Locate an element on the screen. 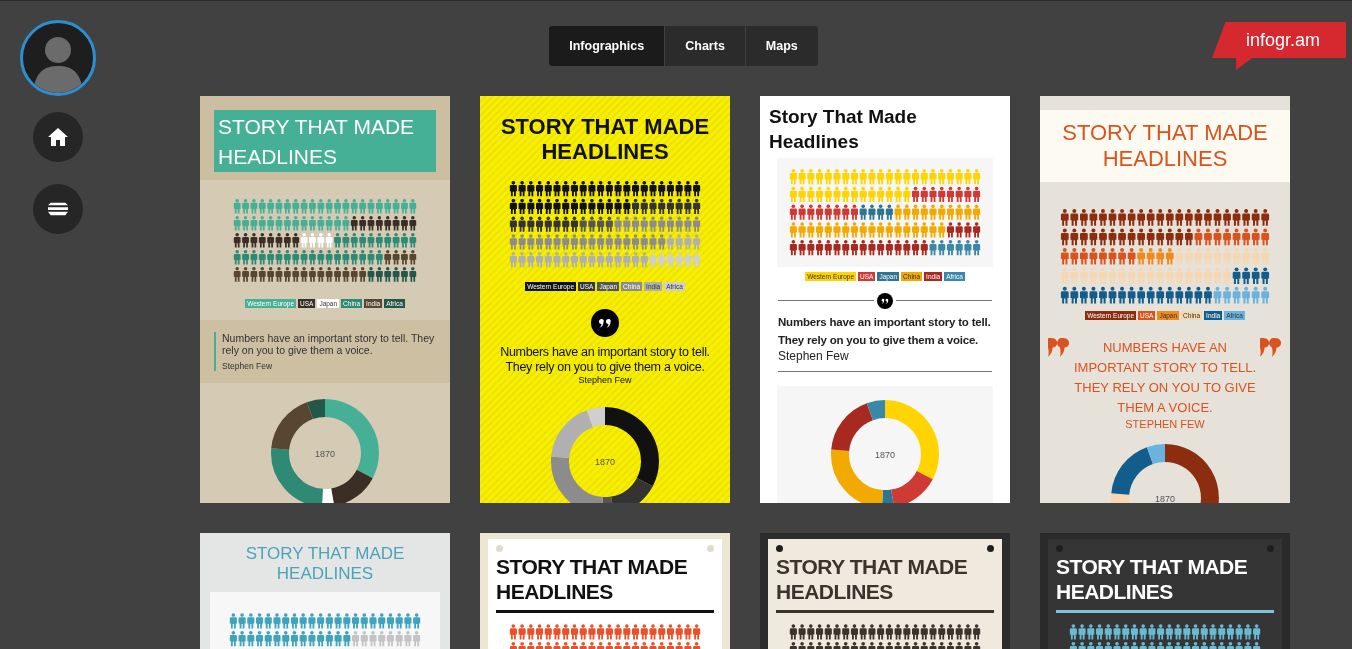 This screenshot has height=649, width=1352. layers-button is located at coordinates (58, 209).